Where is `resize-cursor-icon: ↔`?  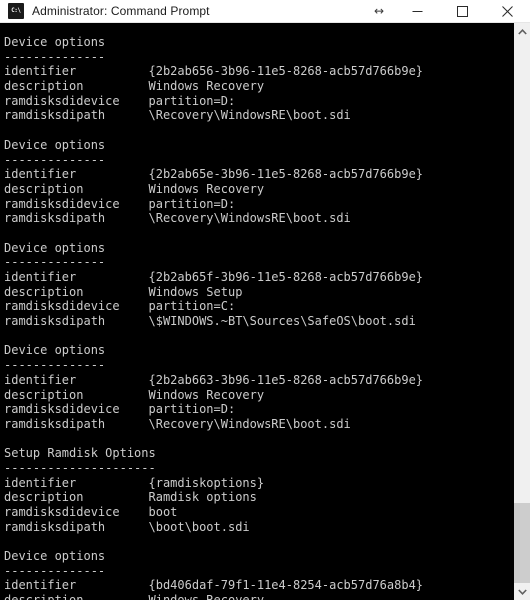 resize-cursor-icon: ↔ is located at coordinates (379, 11).